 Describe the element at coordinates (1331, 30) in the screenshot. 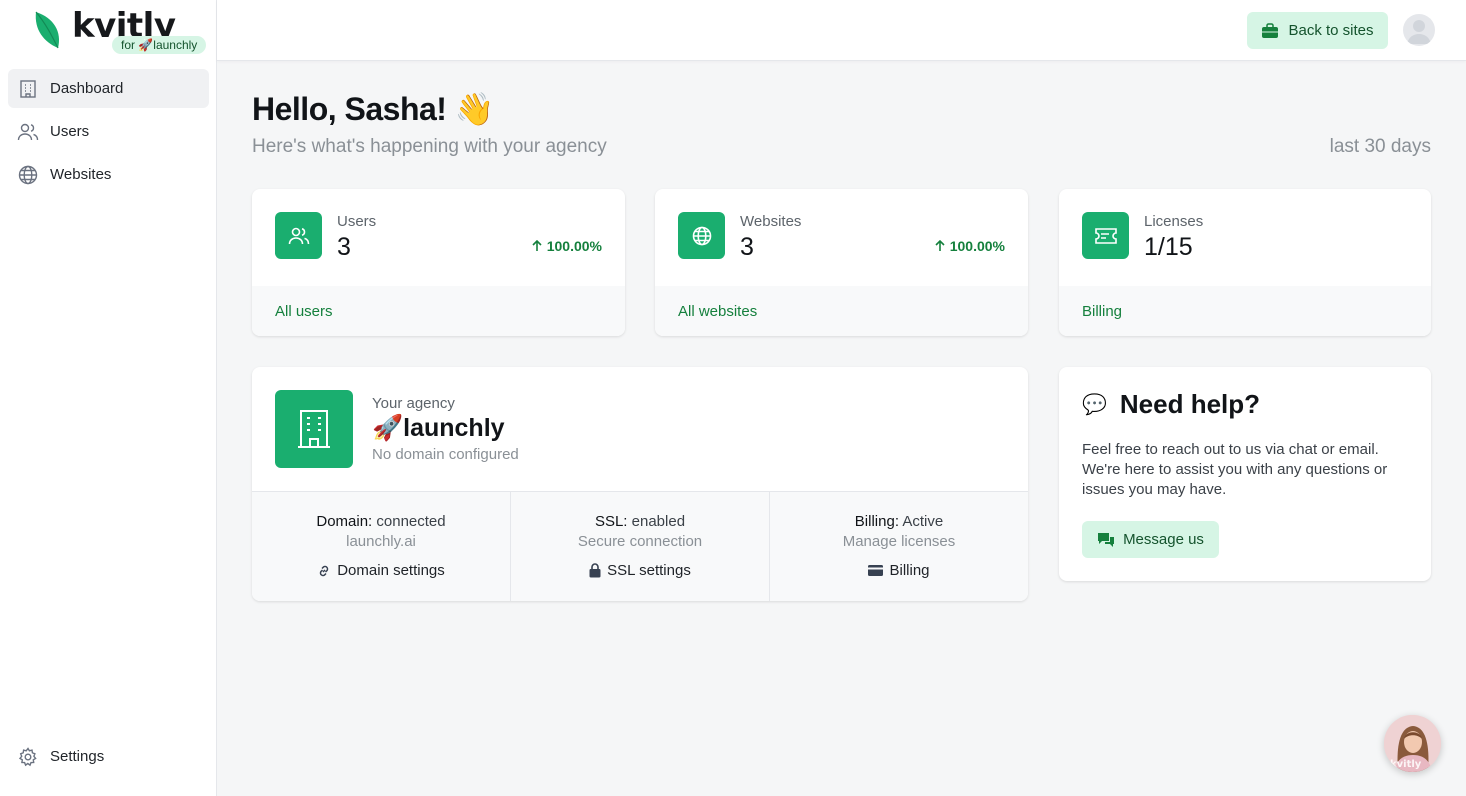

I see `back-to-sites-label: Back to sites` at that location.